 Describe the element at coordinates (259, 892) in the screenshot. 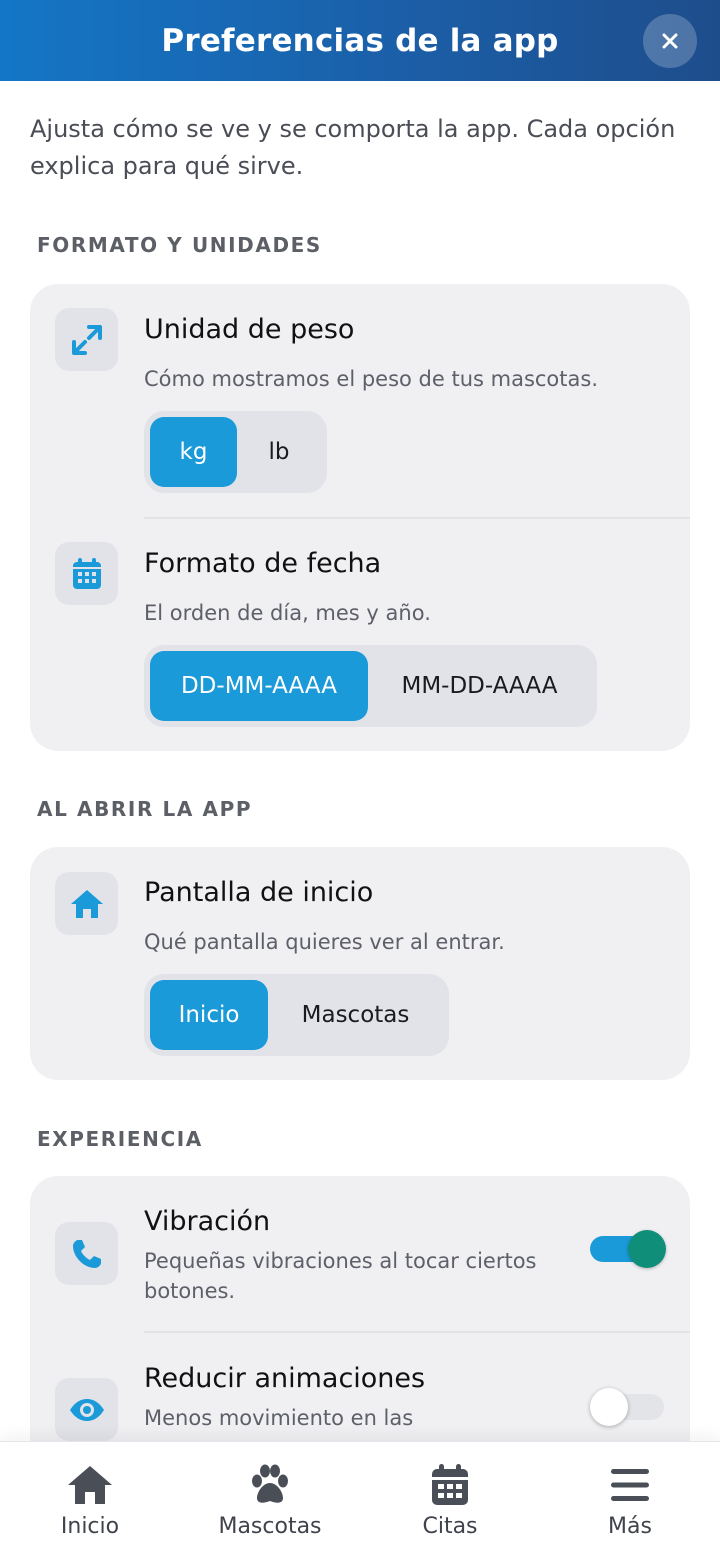

I see `setting-title: Pantalla de inicio` at that location.